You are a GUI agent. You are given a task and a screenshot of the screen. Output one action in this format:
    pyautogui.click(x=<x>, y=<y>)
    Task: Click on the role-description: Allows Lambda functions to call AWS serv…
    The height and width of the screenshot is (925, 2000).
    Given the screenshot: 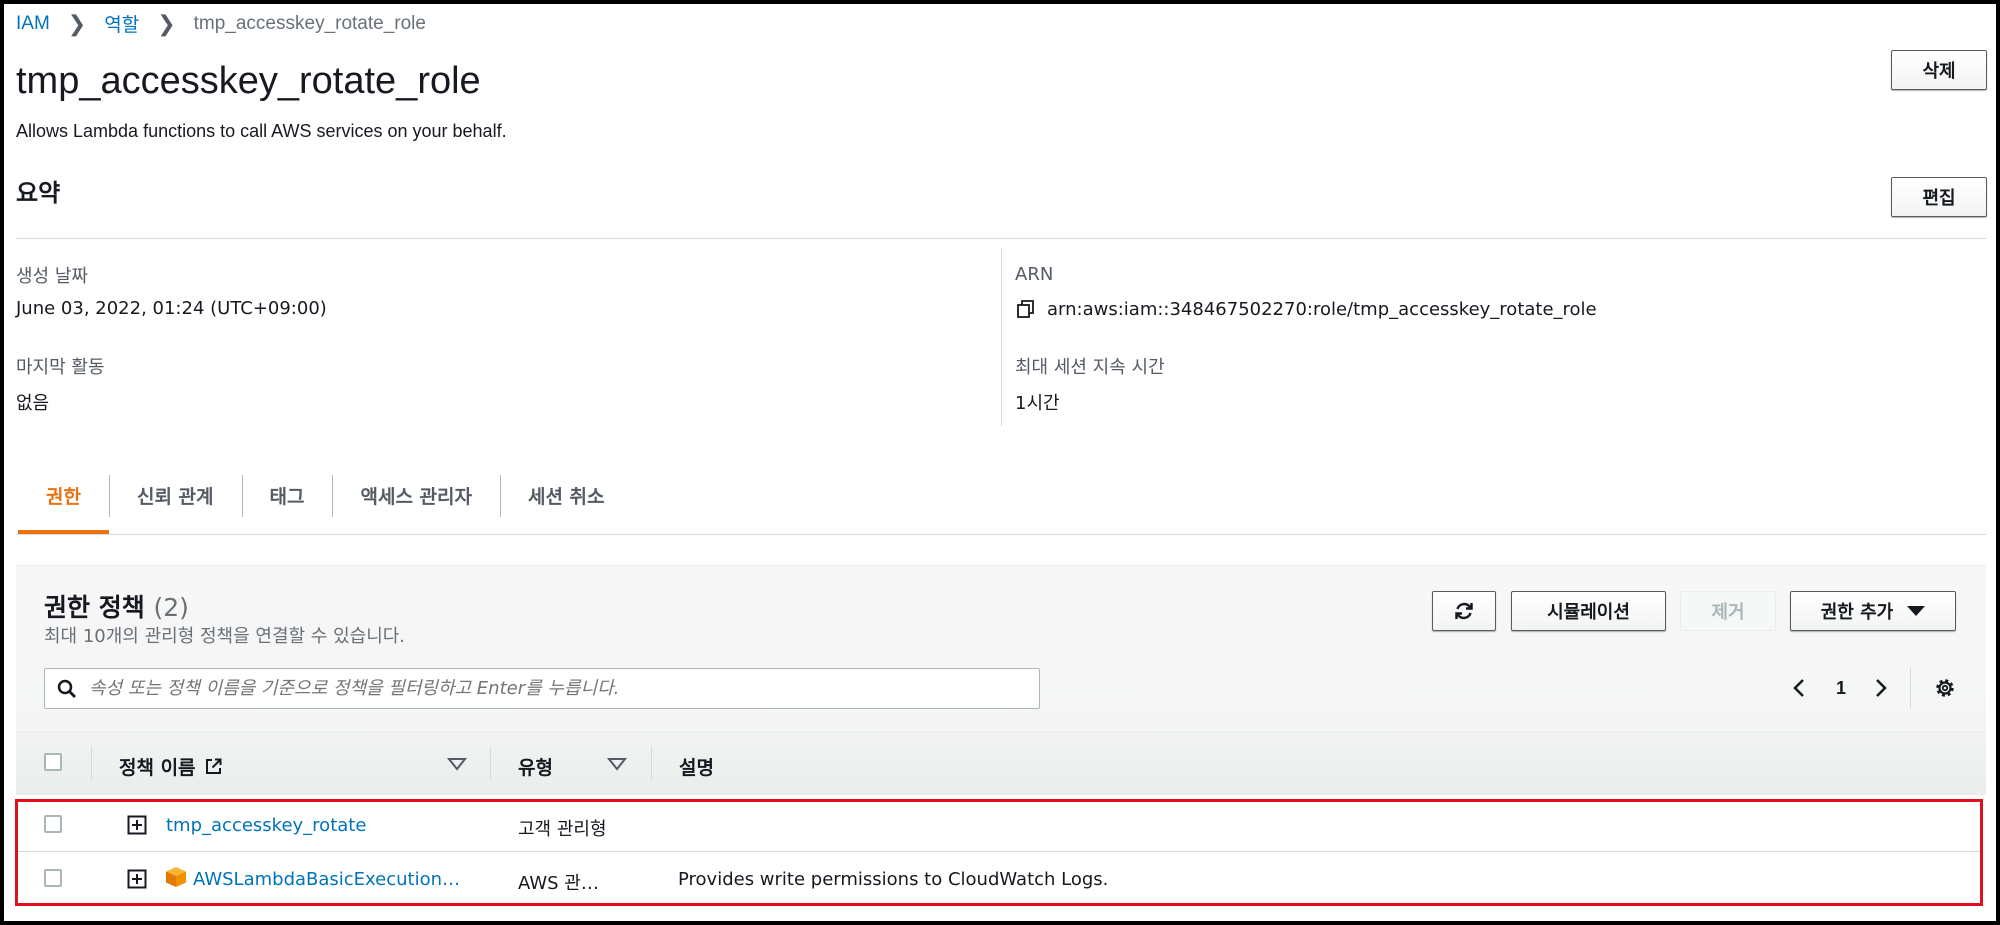 What is the action you would take?
    pyautogui.click(x=261, y=131)
    